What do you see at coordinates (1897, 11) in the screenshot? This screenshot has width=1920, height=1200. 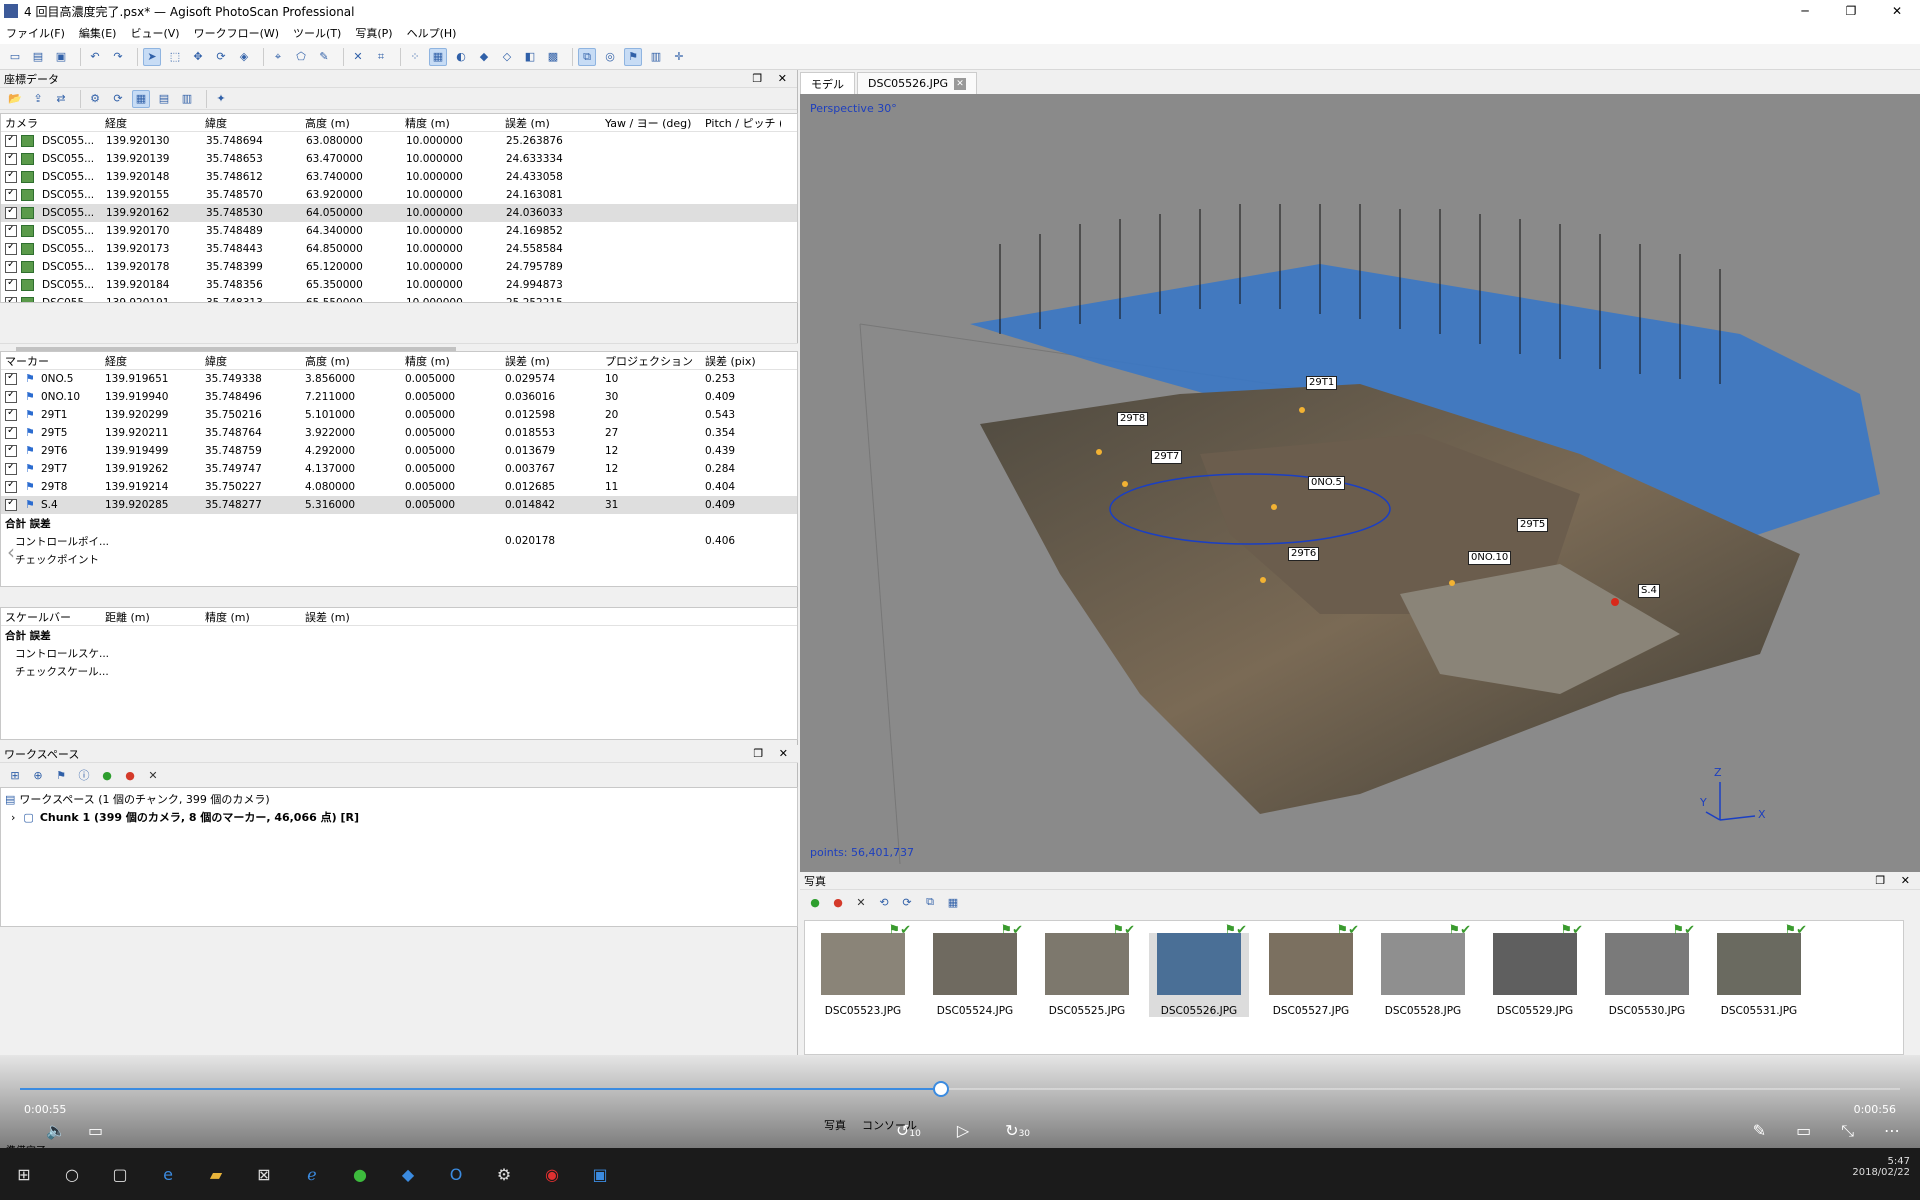 I see `close-button: ✕` at bounding box center [1897, 11].